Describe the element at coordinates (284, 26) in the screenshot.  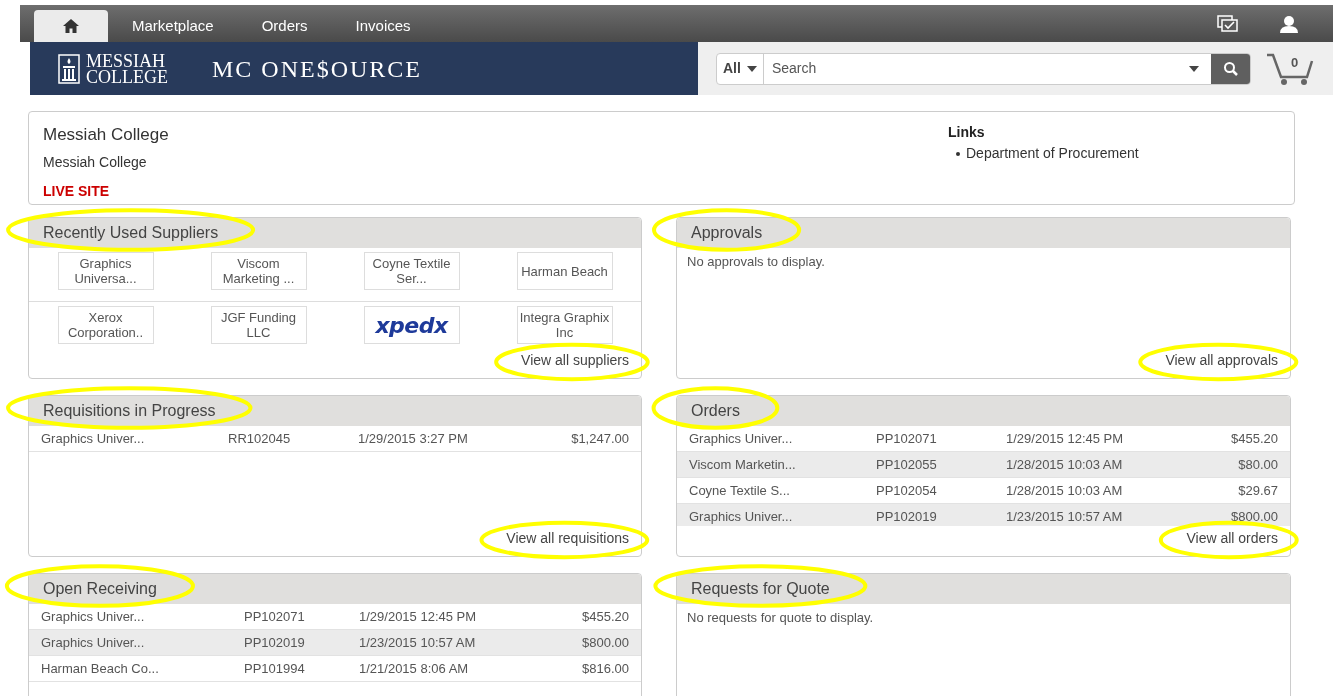
I see `nav-tab: Orders` at that location.